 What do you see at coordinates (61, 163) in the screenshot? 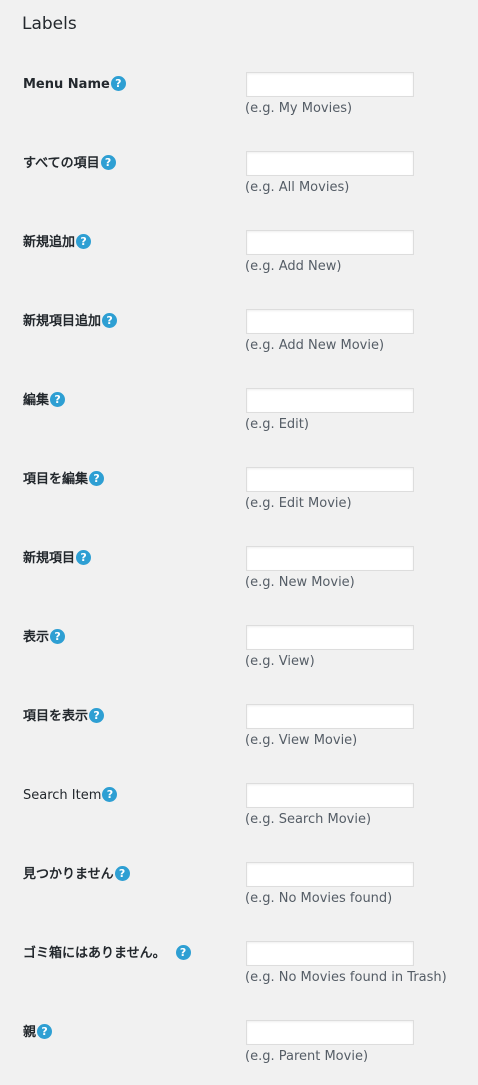
I see `row-label: すべての項目` at bounding box center [61, 163].